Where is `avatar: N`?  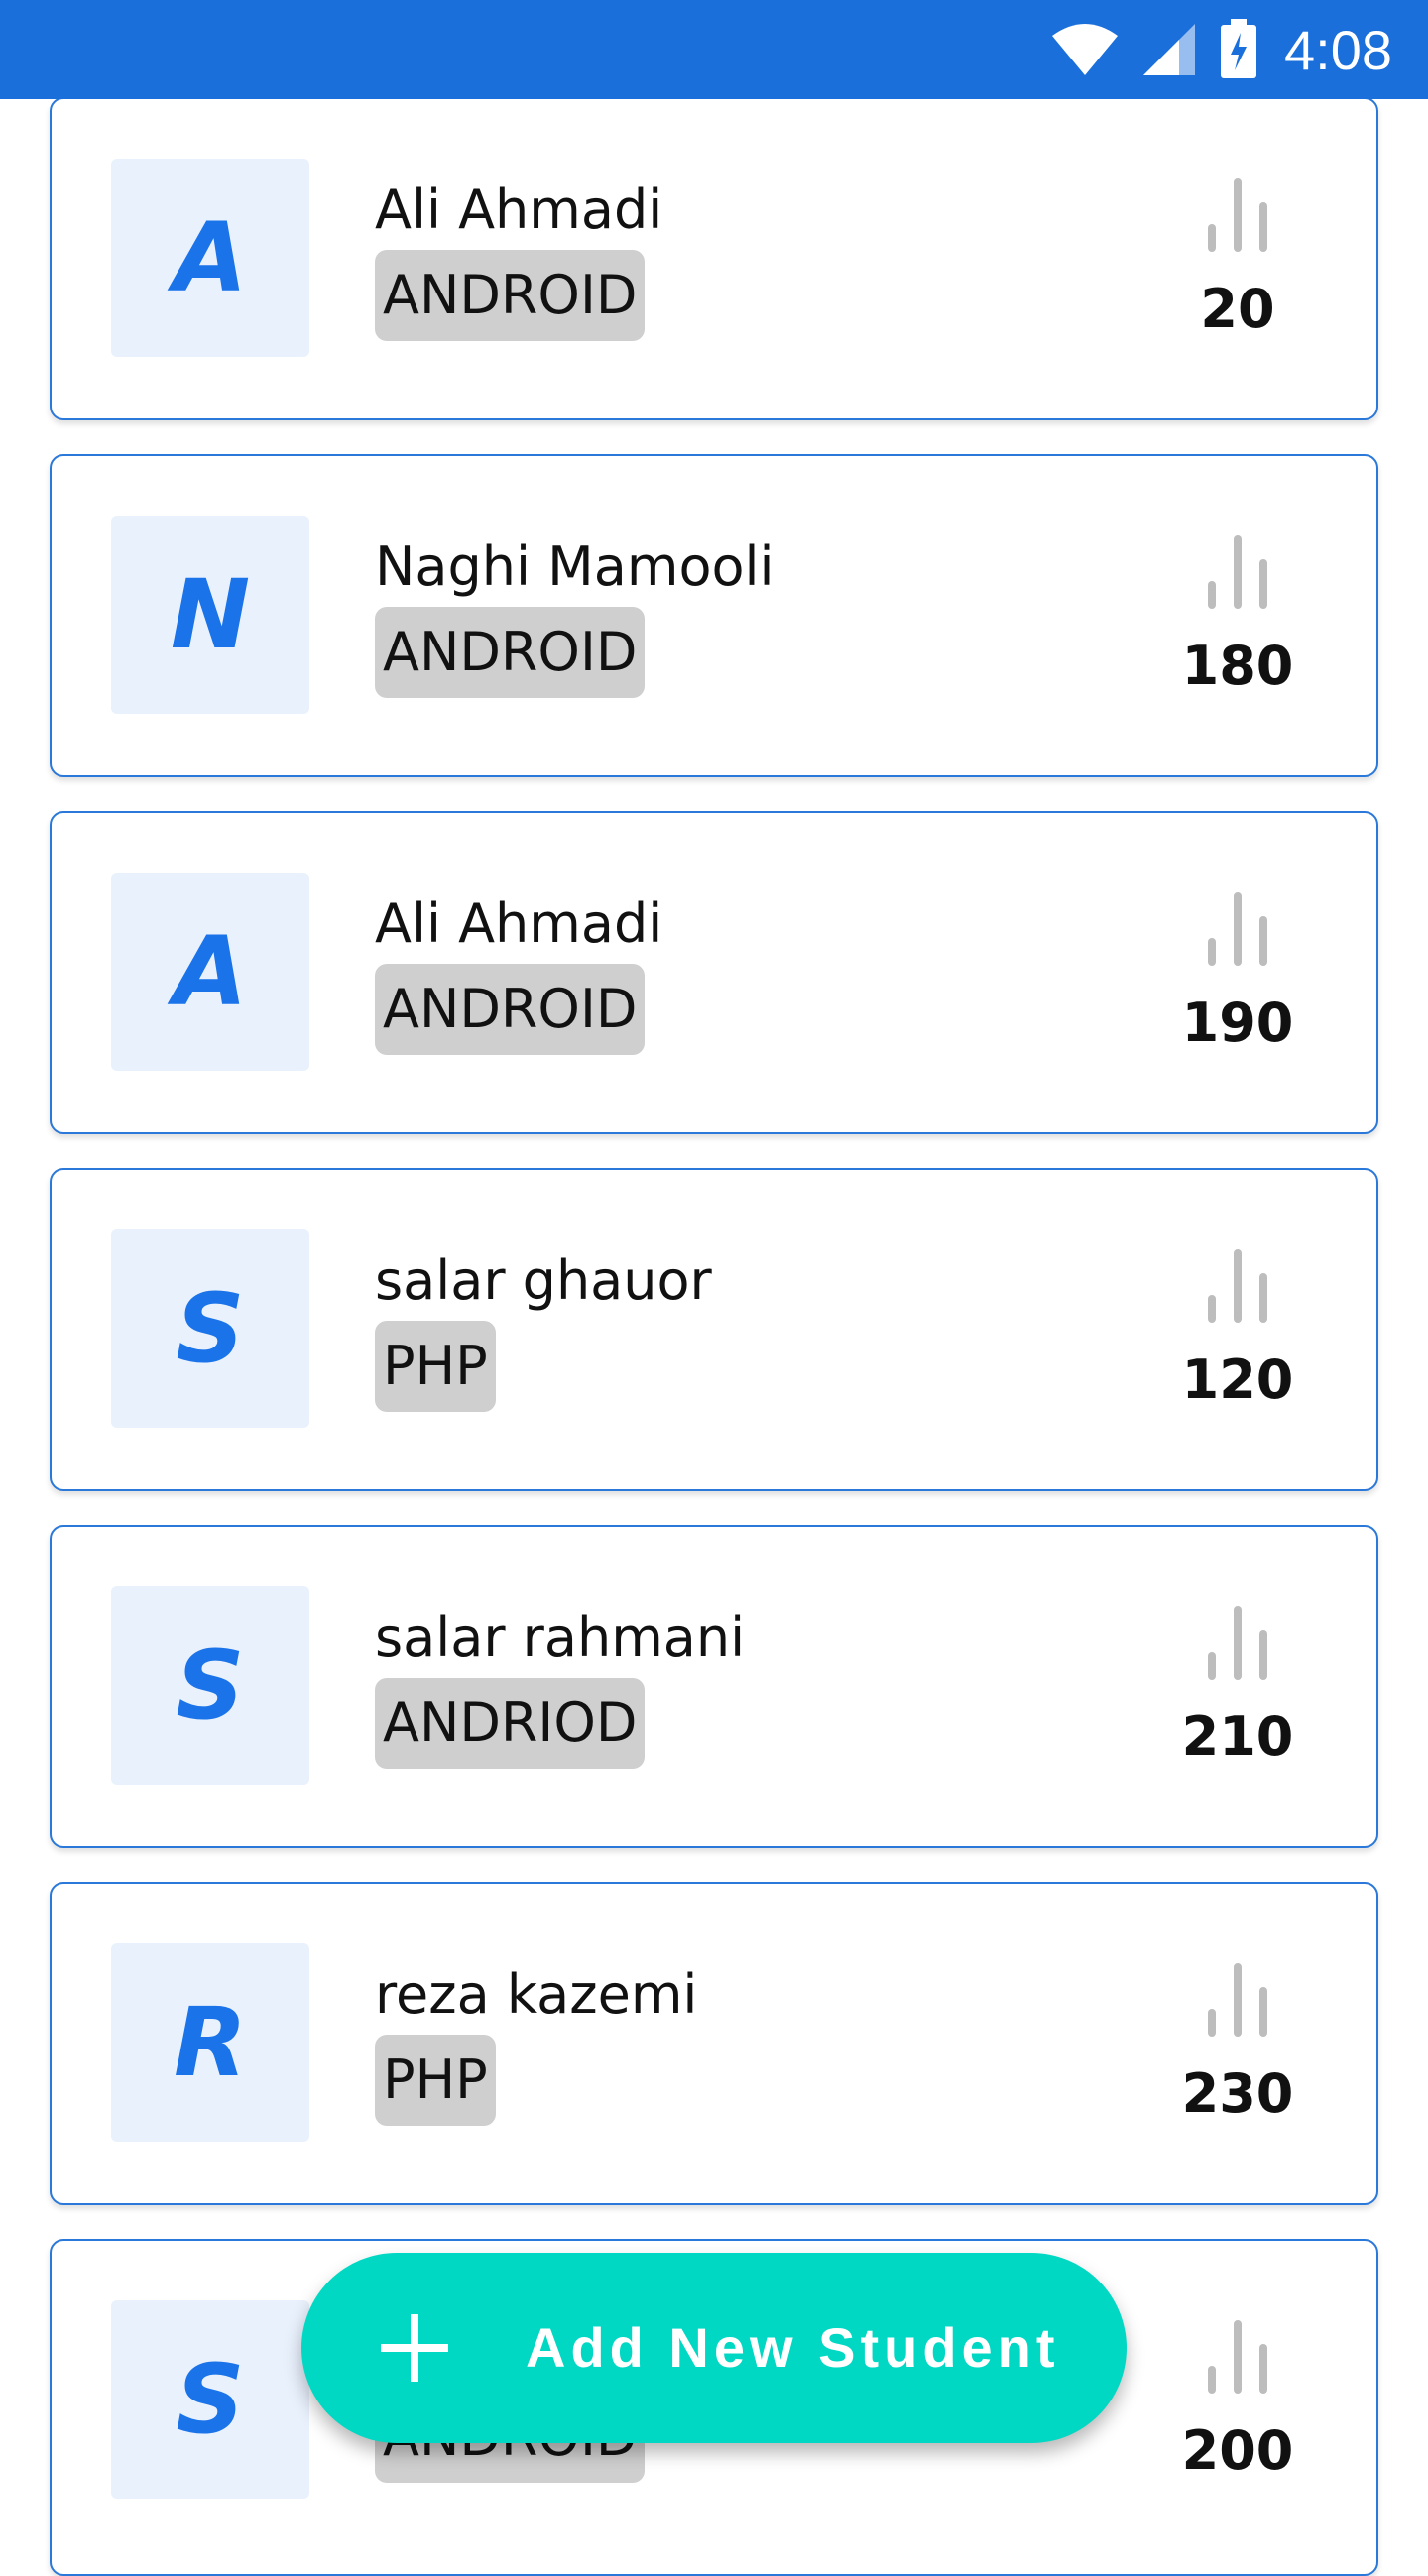
avatar: N is located at coordinates (210, 615).